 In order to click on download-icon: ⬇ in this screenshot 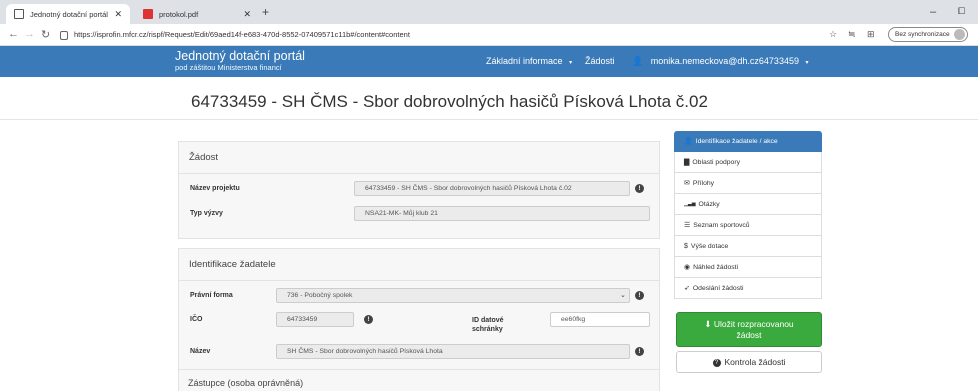, I will do `click(708, 324)`.